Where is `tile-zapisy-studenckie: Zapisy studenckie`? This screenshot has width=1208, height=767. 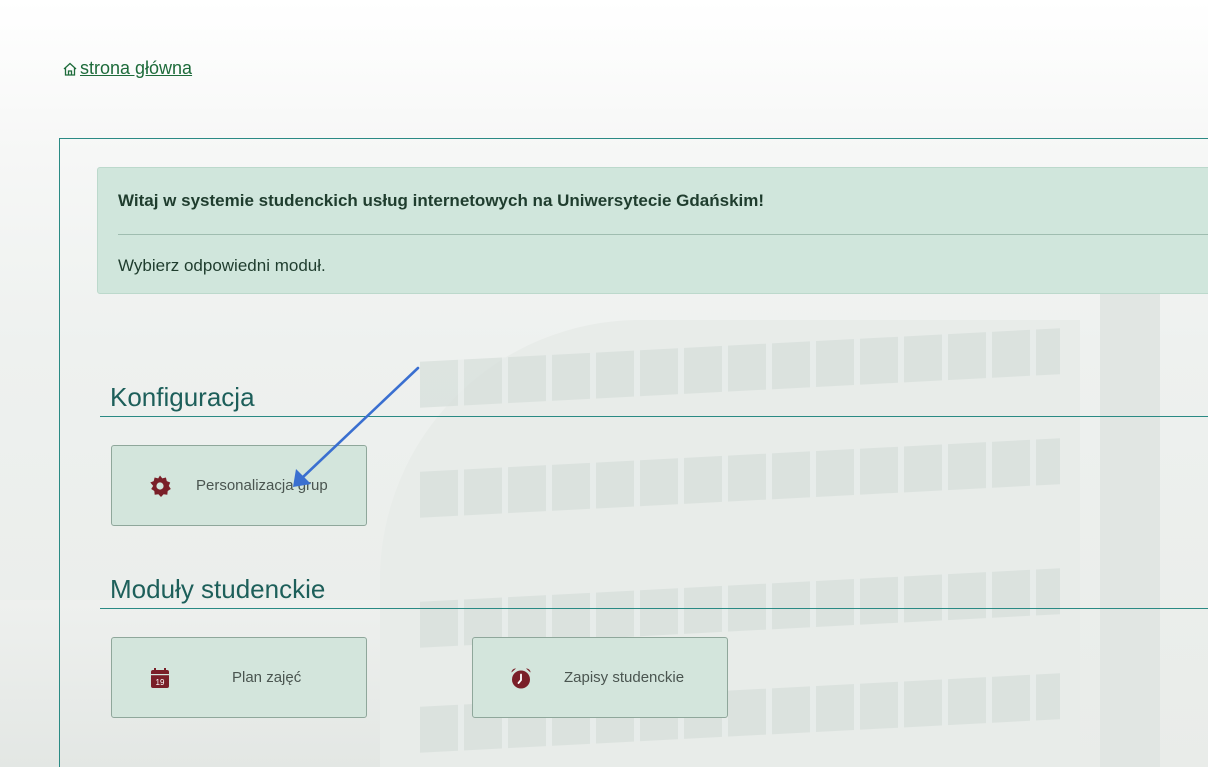 tile-zapisy-studenckie: Zapisy studenckie is located at coordinates (600, 677).